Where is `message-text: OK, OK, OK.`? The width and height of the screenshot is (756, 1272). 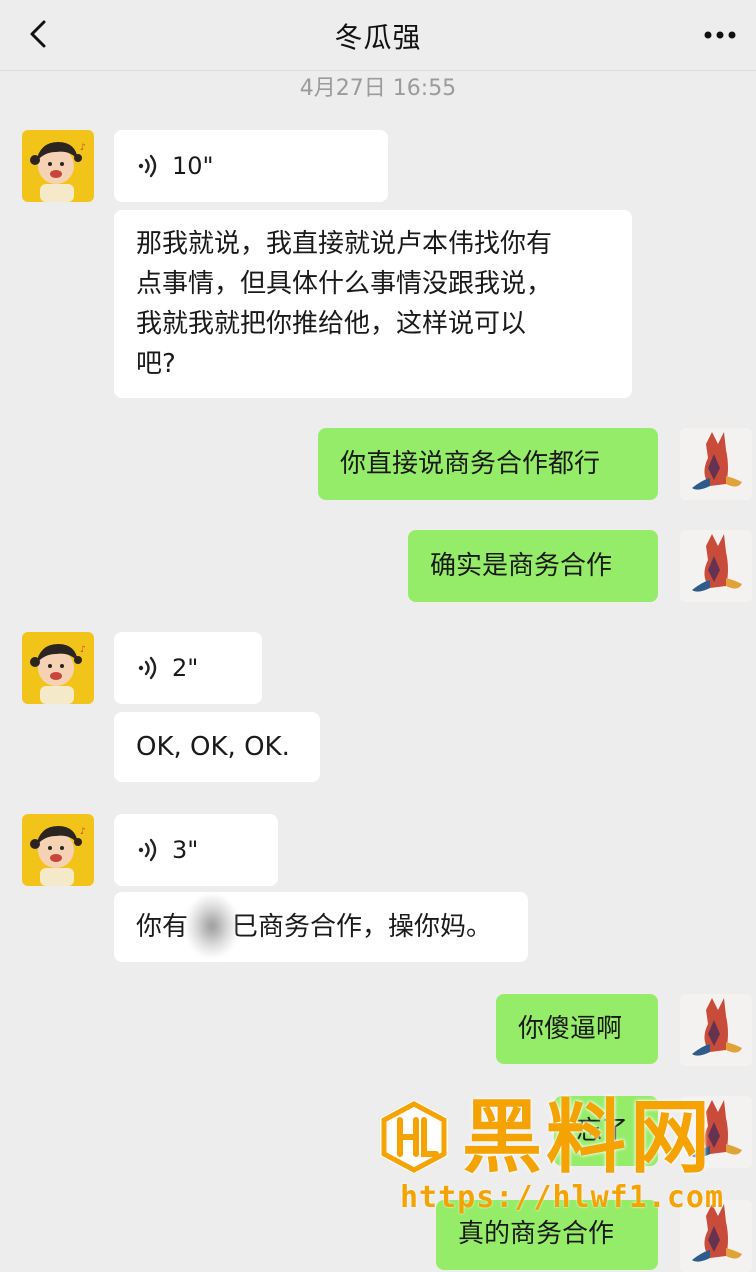
message-text: OK, OK, OK. is located at coordinates (213, 747).